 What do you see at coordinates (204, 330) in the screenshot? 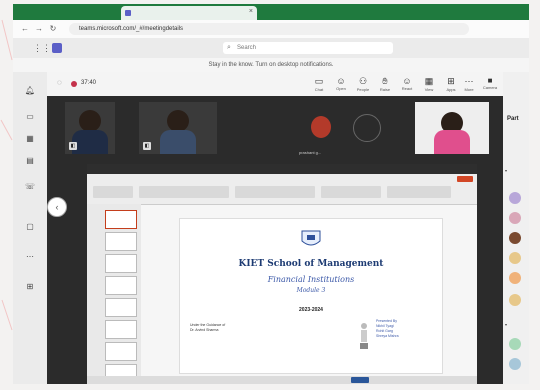
I see `guide-name: Dr. Arvind Sharma` at bounding box center [204, 330].